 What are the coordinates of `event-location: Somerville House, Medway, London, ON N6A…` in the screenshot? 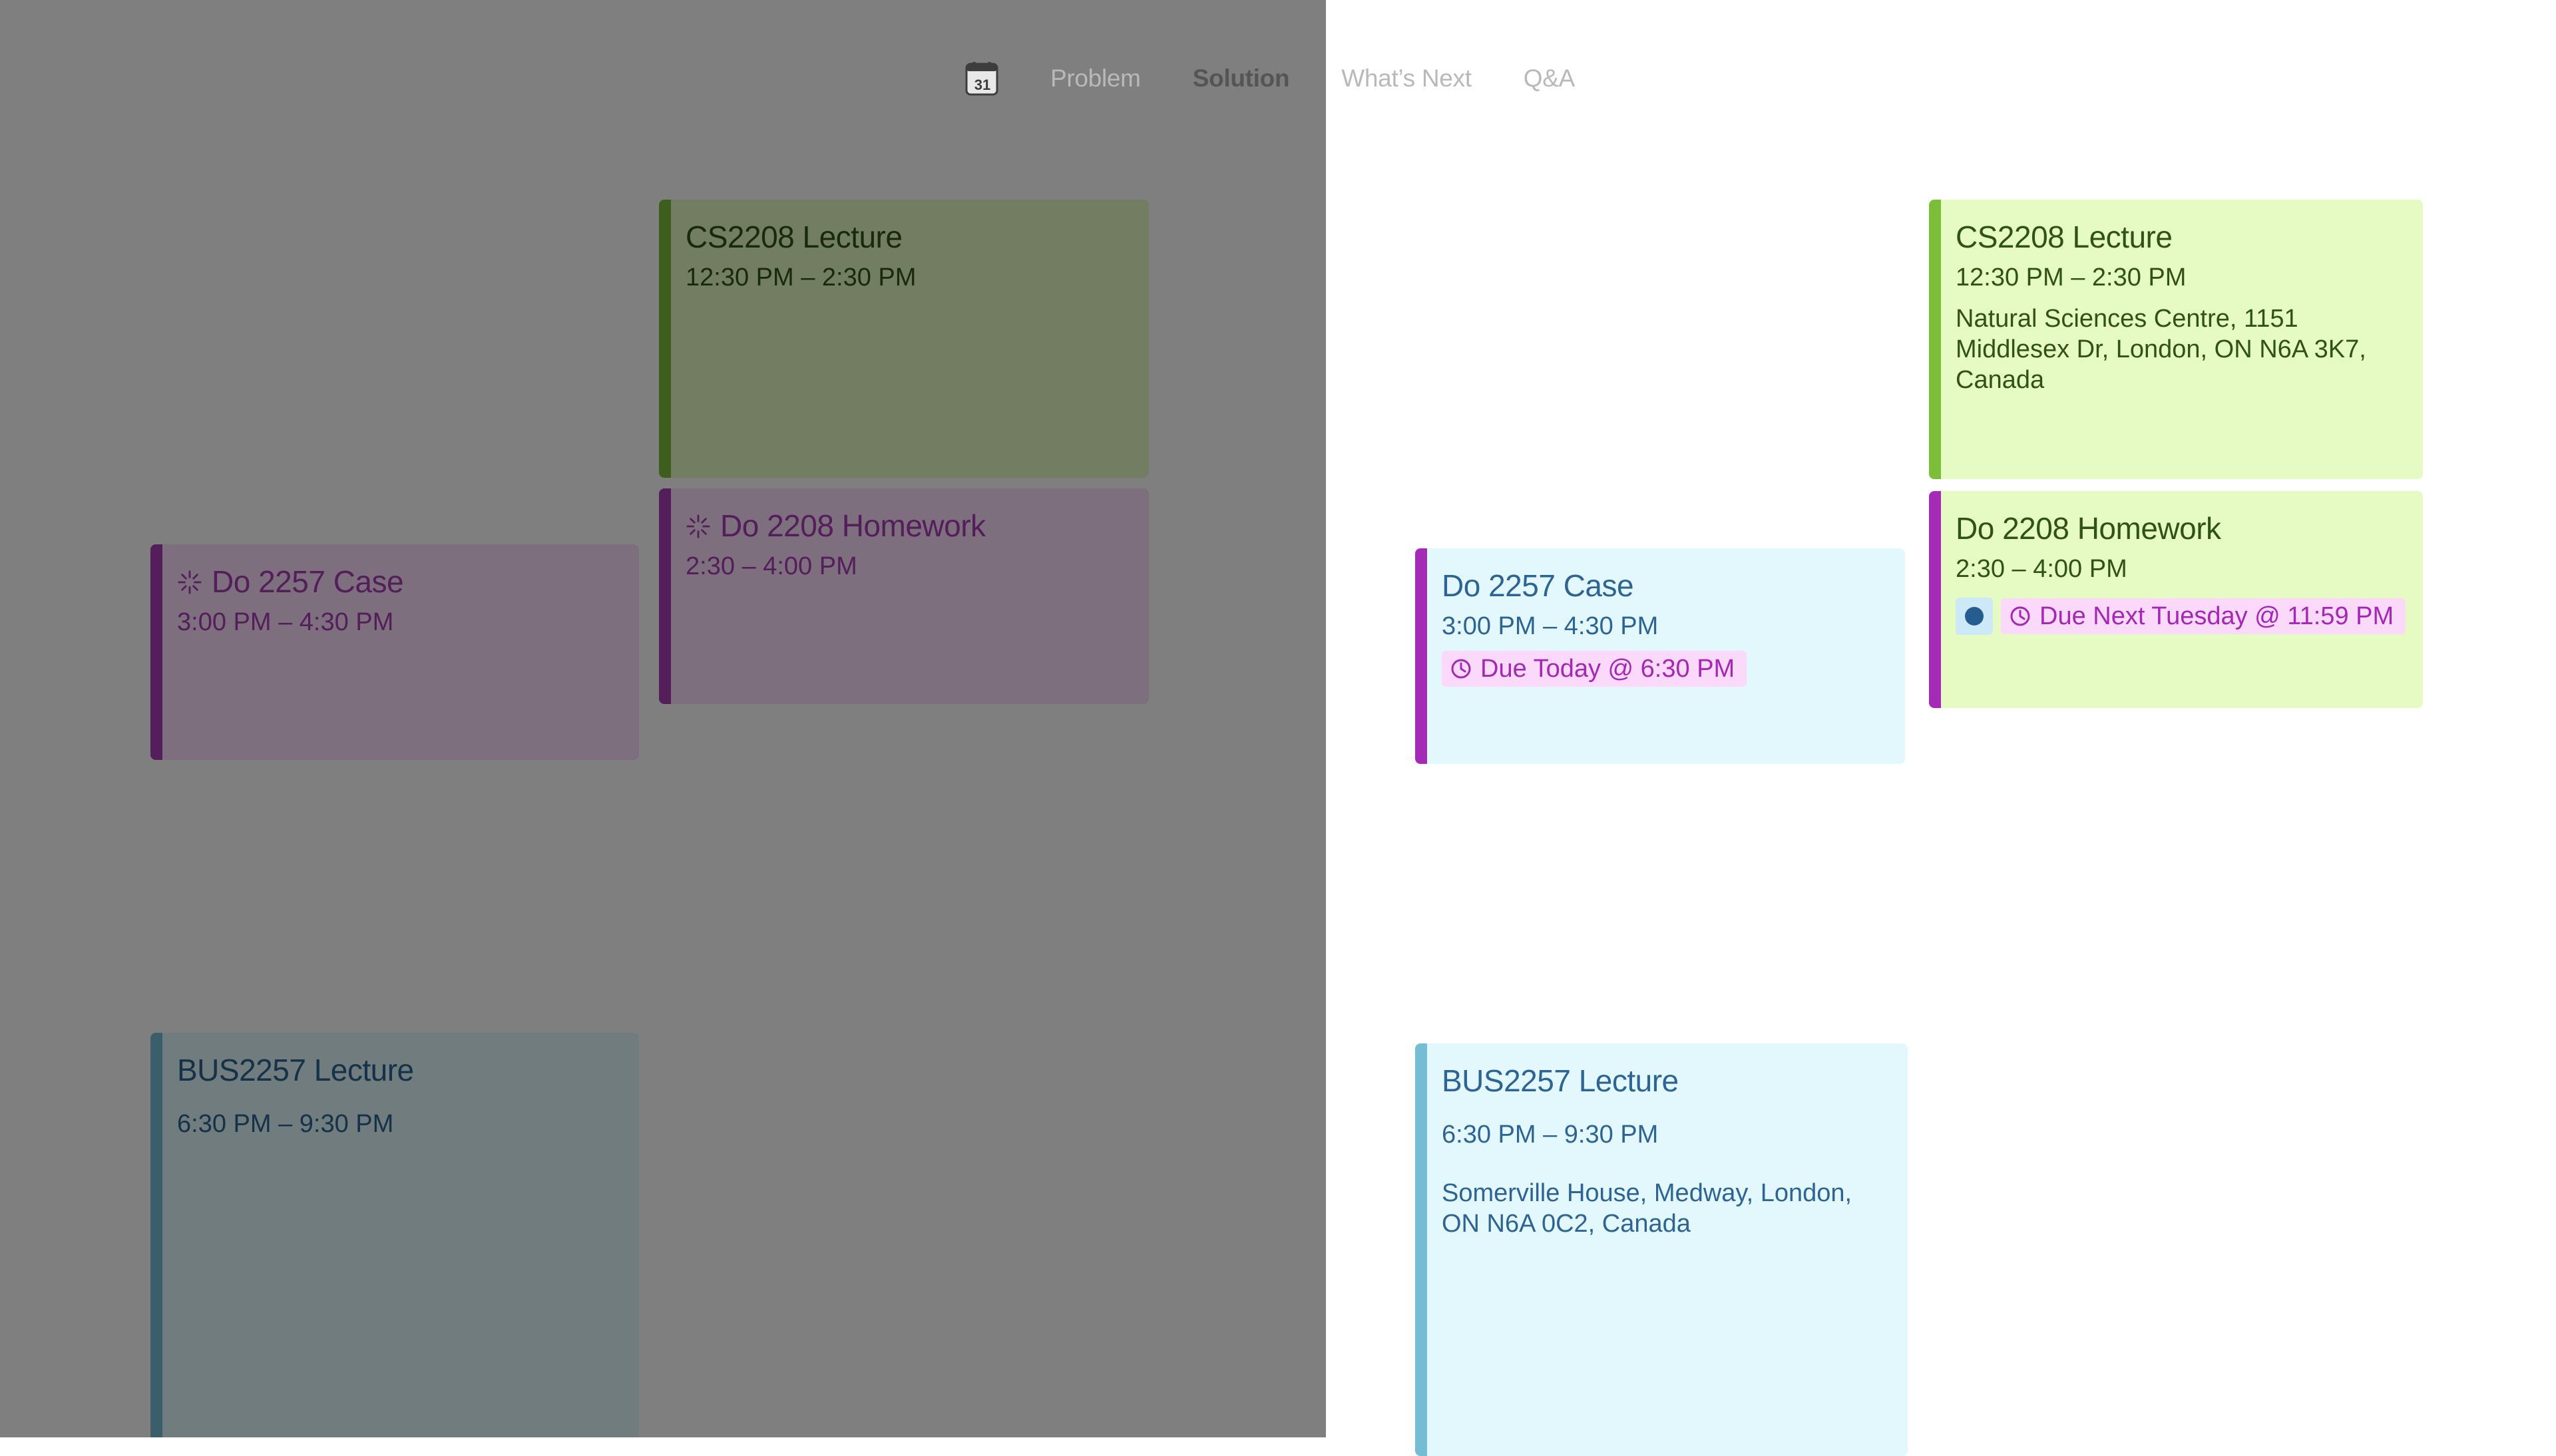 It's located at (1647, 1208).